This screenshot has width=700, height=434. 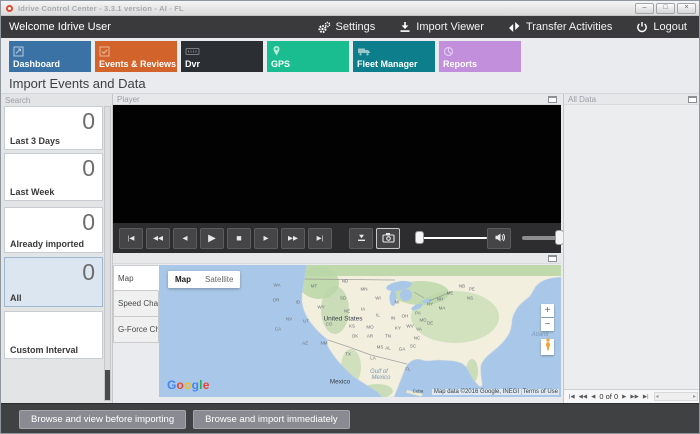 What do you see at coordinates (624, 397) in the screenshot?
I see `page-next-button: ▶` at bounding box center [624, 397].